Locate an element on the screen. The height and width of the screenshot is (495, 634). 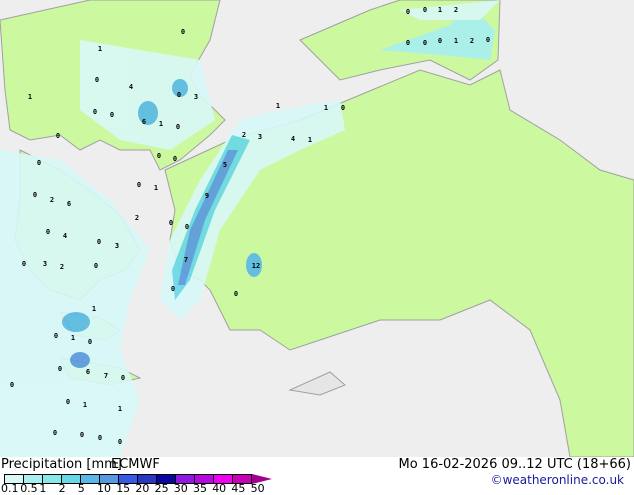
precip-value-label: 5 is located at coordinates (225, 165).